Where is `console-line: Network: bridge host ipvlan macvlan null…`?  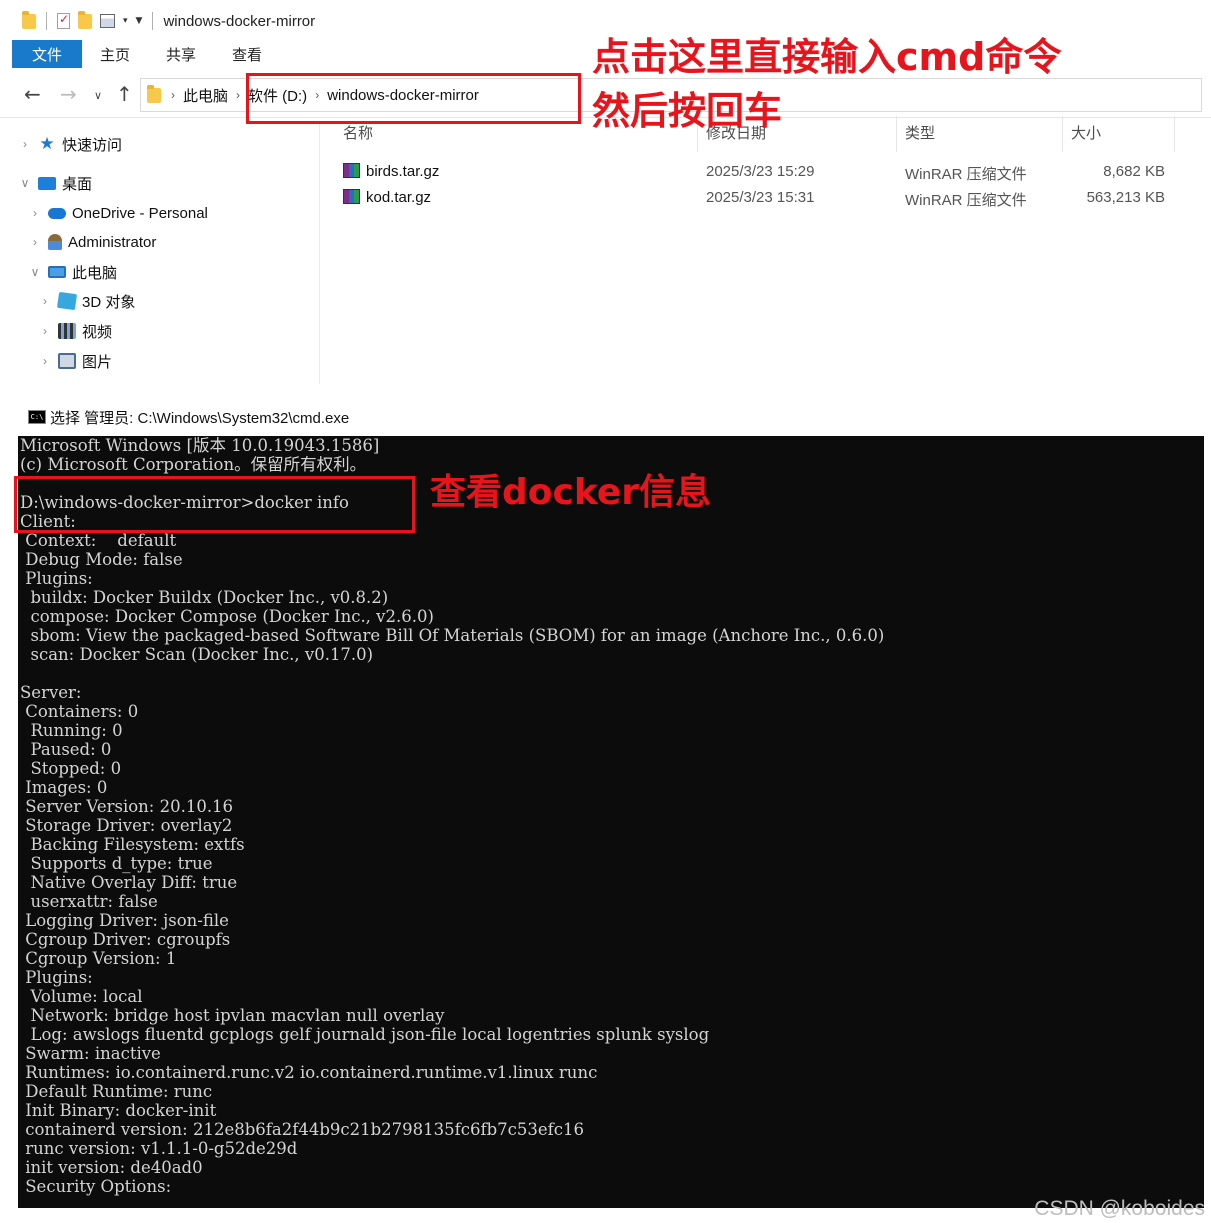 console-line: Network: bridge host ipvlan macvlan null… is located at coordinates (232, 1015).